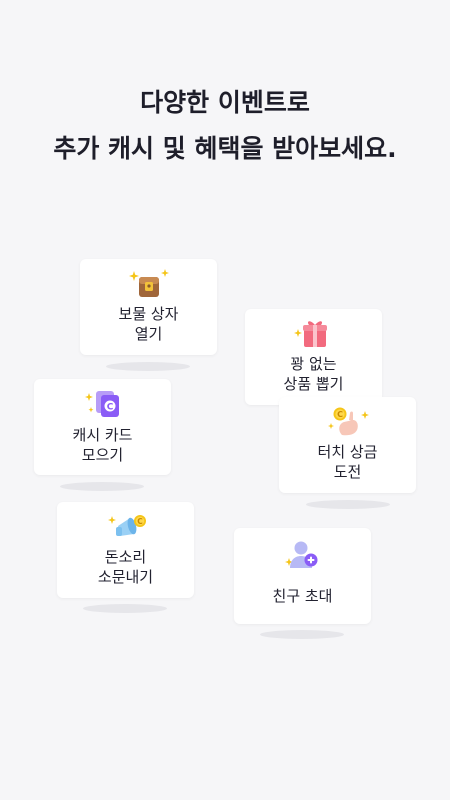 The image size is (450, 800). I want to click on megaphone-coin-icon: C, so click(126, 525).